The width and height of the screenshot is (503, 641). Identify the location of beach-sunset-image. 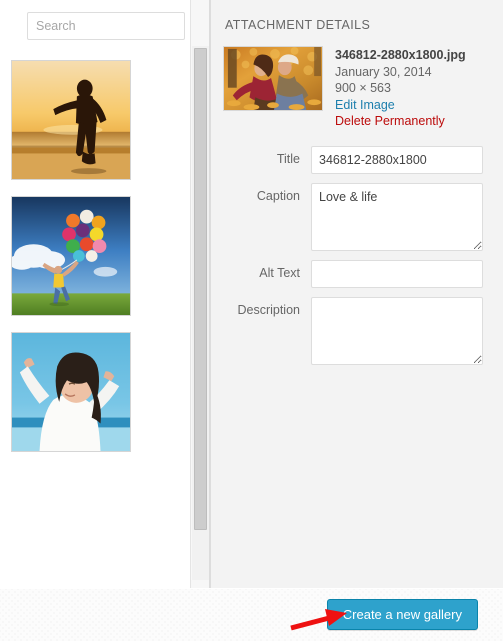
(71, 120).